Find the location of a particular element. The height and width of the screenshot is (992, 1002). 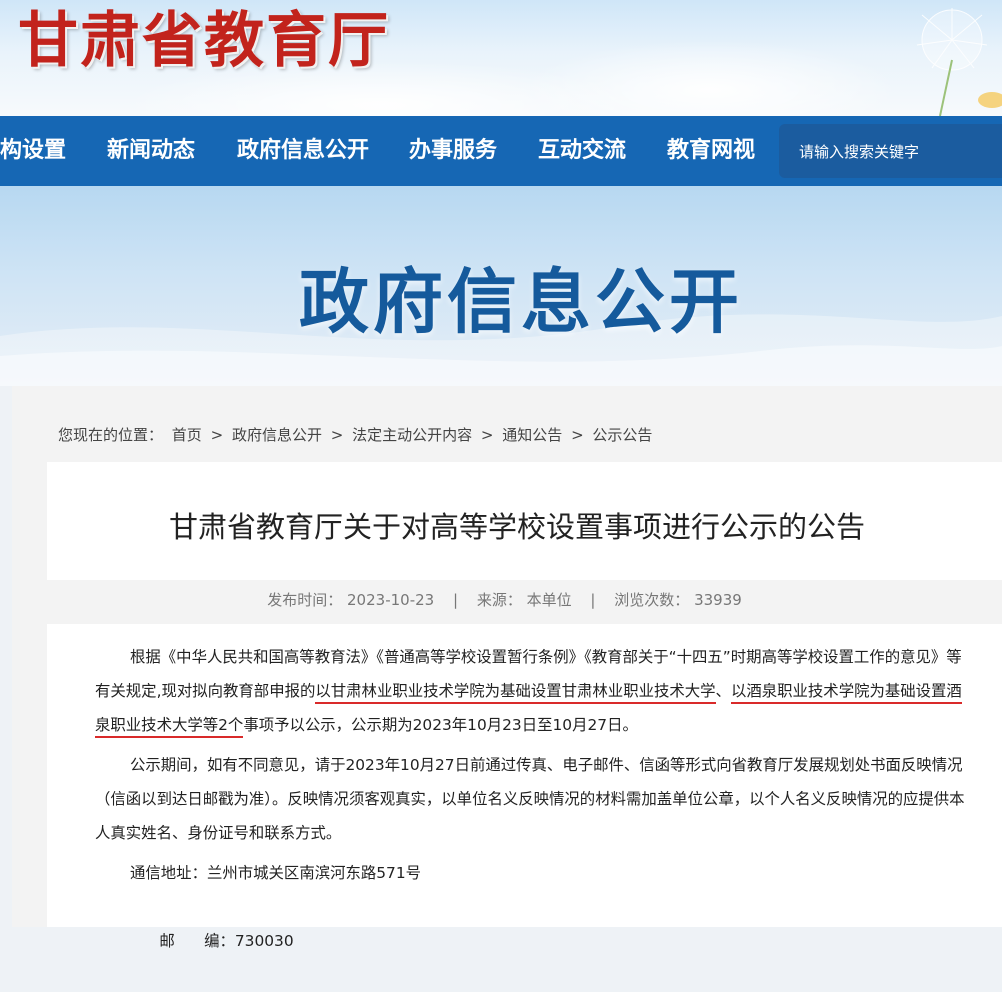

article-title: 甘肃省教育厅关于对高等学校设置事项进行公示的公告 is located at coordinates (516, 527).